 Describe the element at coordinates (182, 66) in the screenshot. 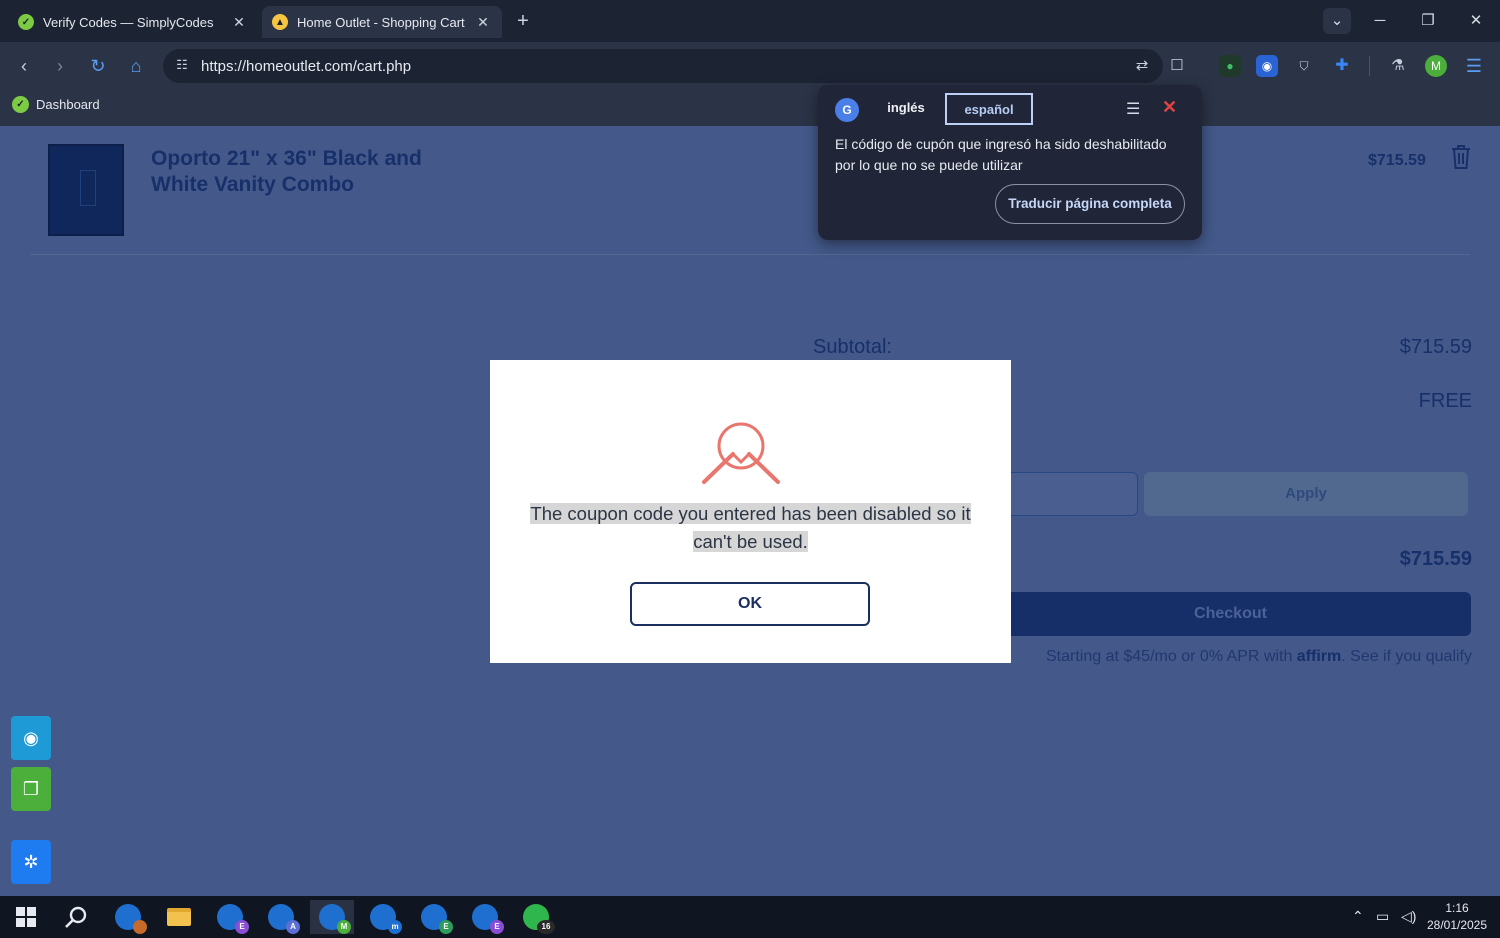

I see `site-info-icon: ☷` at that location.